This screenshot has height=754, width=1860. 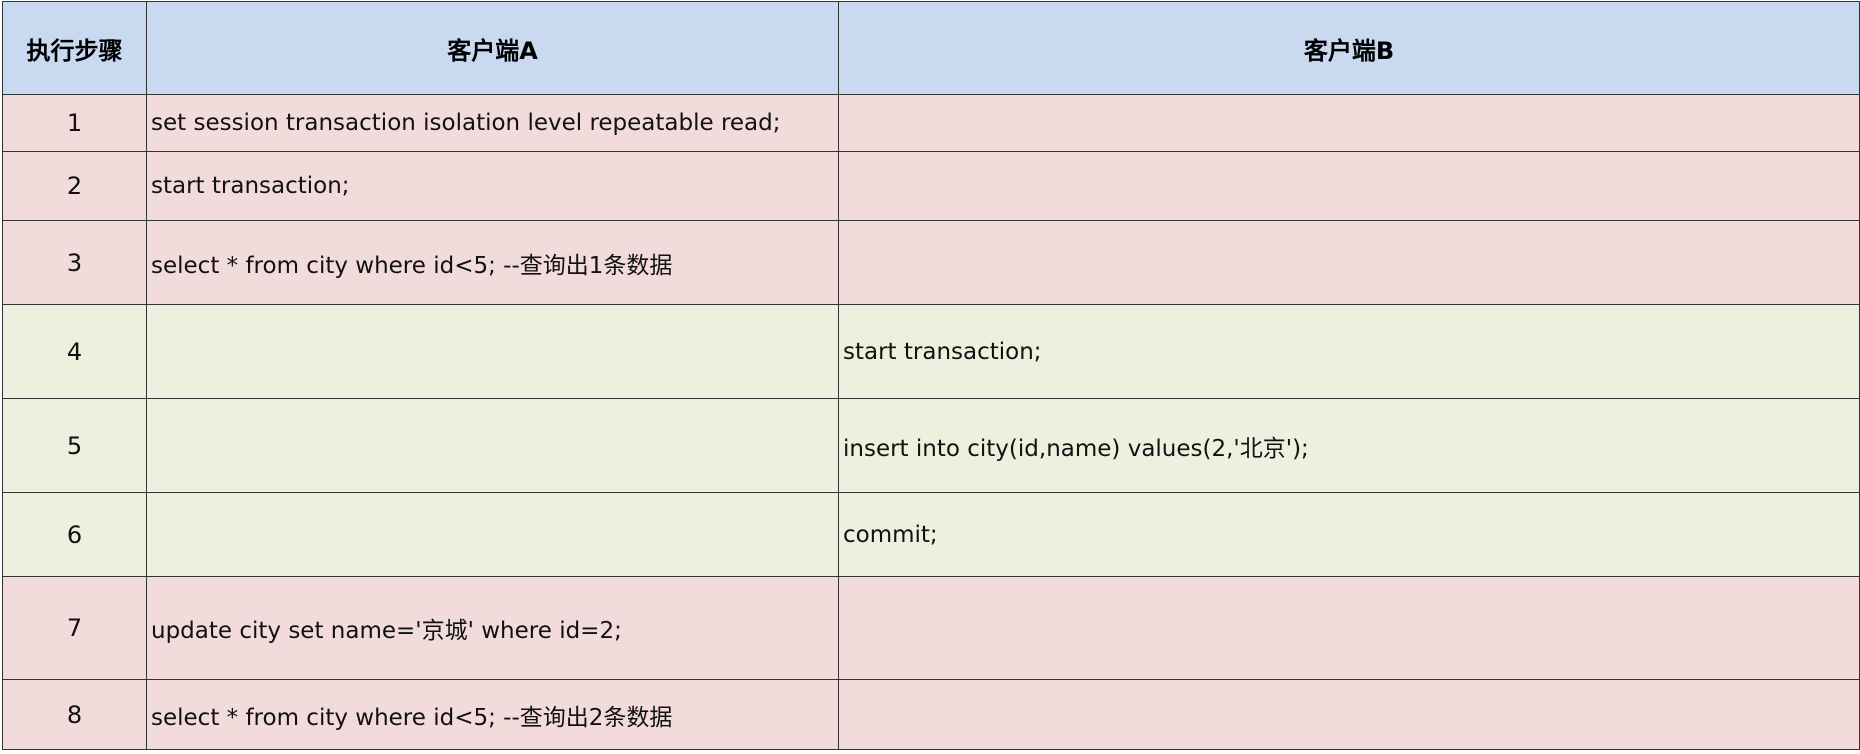 What do you see at coordinates (74, 262) in the screenshot?
I see `step-number-cell: 3` at bounding box center [74, 262].